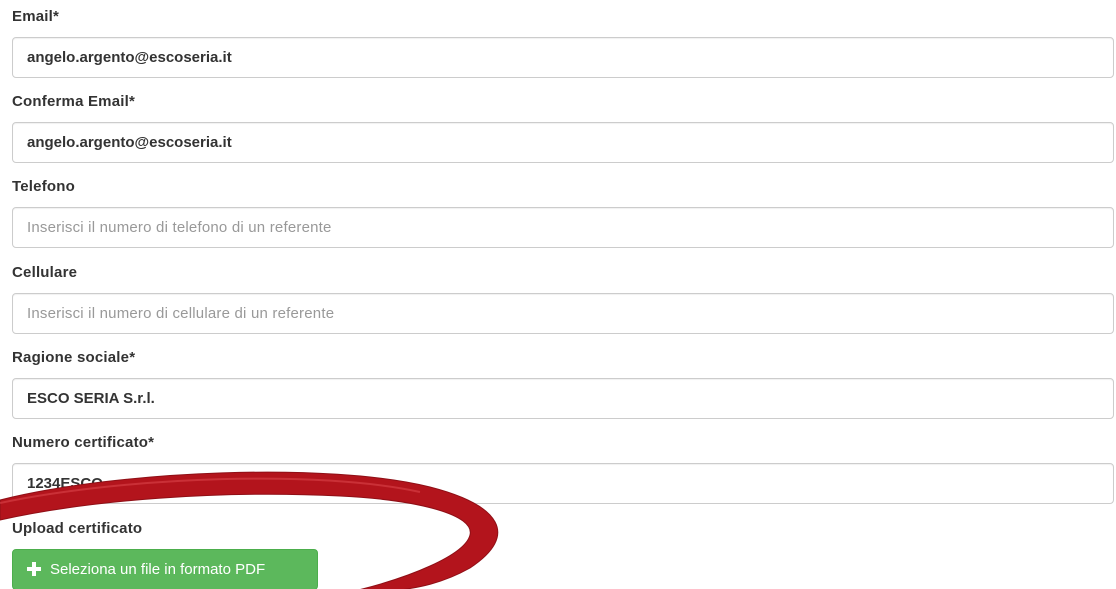 Image resolution: width=1116 pixels, height=589 pixels. Describe the element at coordinates (158, 569) in the screenshot. I see `select-pdf-button-label: Seleziona un file in formato PDF` at that location.